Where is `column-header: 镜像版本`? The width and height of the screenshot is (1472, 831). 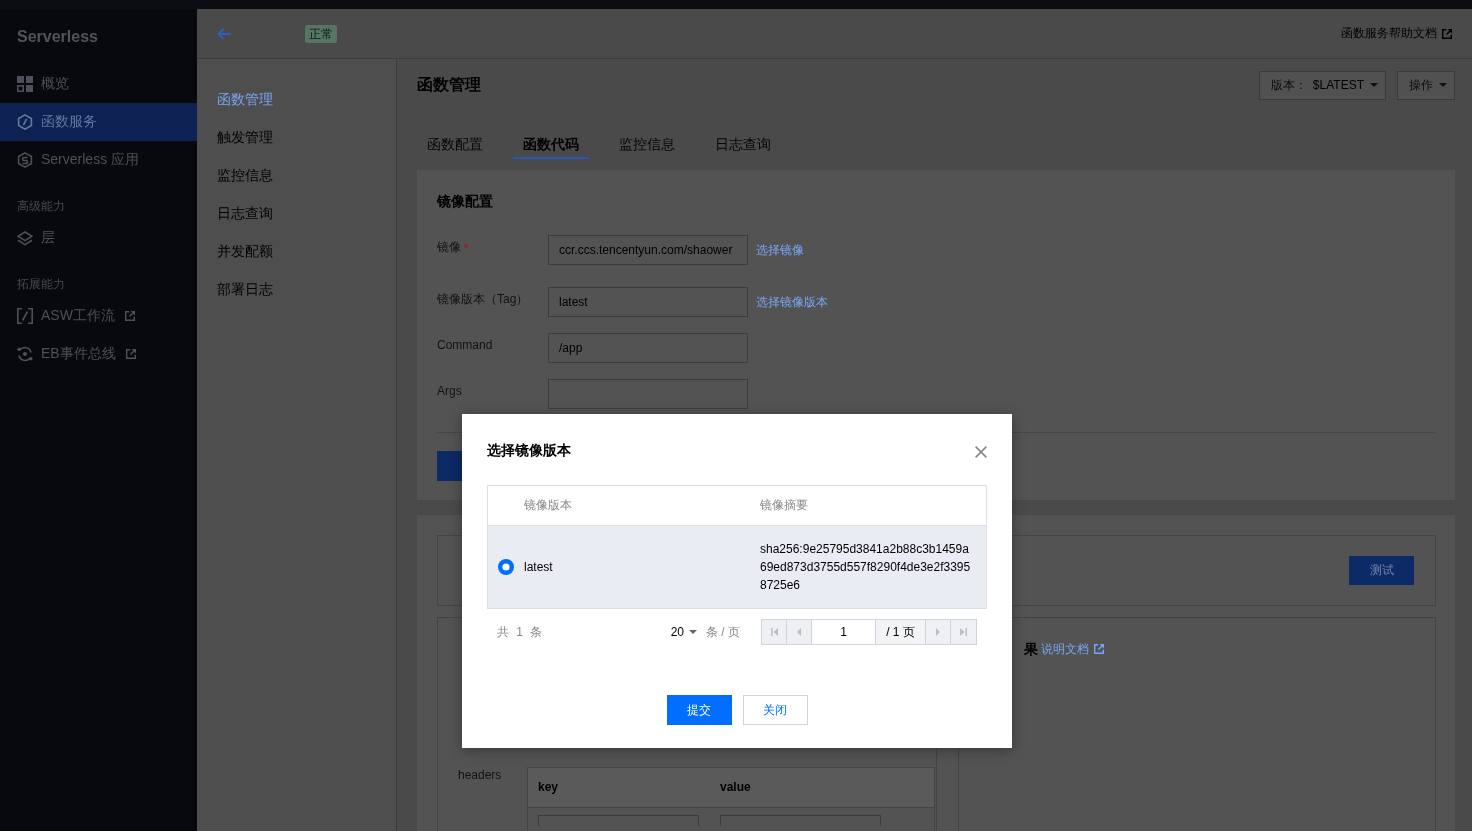 column-header: 镜像版本 is located at coordinates (548, 505).